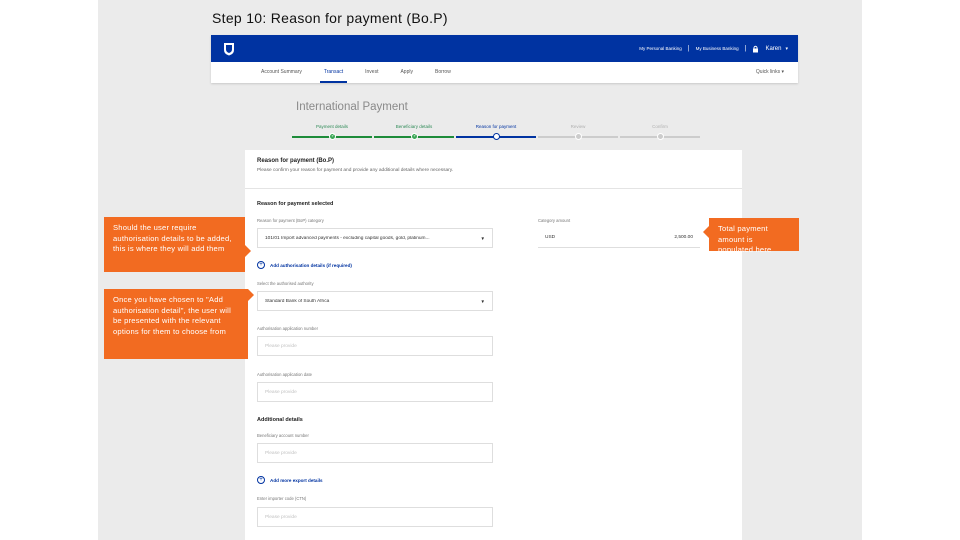  I want to click on step-label: Confirm, so click(660, 126).